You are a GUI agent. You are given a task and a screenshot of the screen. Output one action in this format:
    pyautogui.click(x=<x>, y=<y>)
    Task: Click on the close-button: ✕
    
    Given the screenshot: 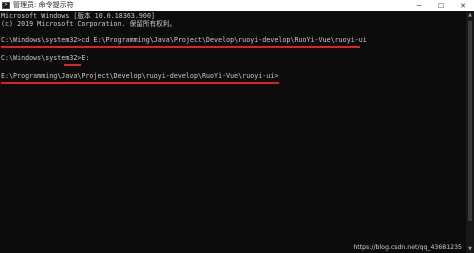 What is the action you would take?
    pyautogui.click(x=463, y=5)
    